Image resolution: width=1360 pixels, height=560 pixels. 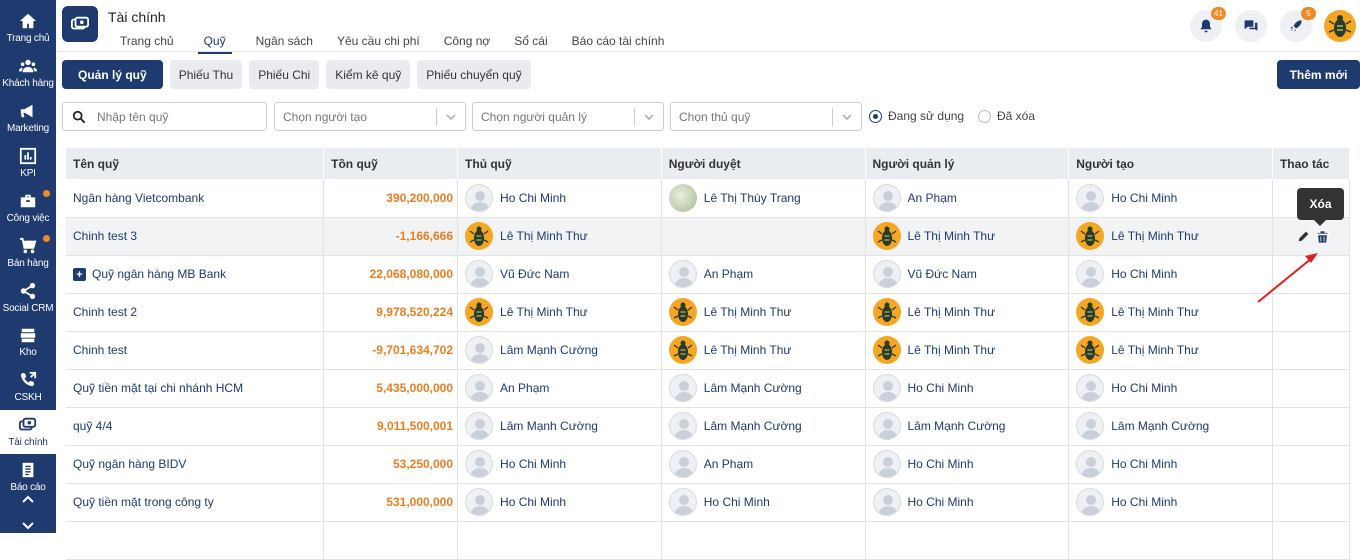 What do you see at coordinates (378, 44) in the screenshot?
I see `header-tab: Yêu cầu chi phí` at bounding box center [378, 44].